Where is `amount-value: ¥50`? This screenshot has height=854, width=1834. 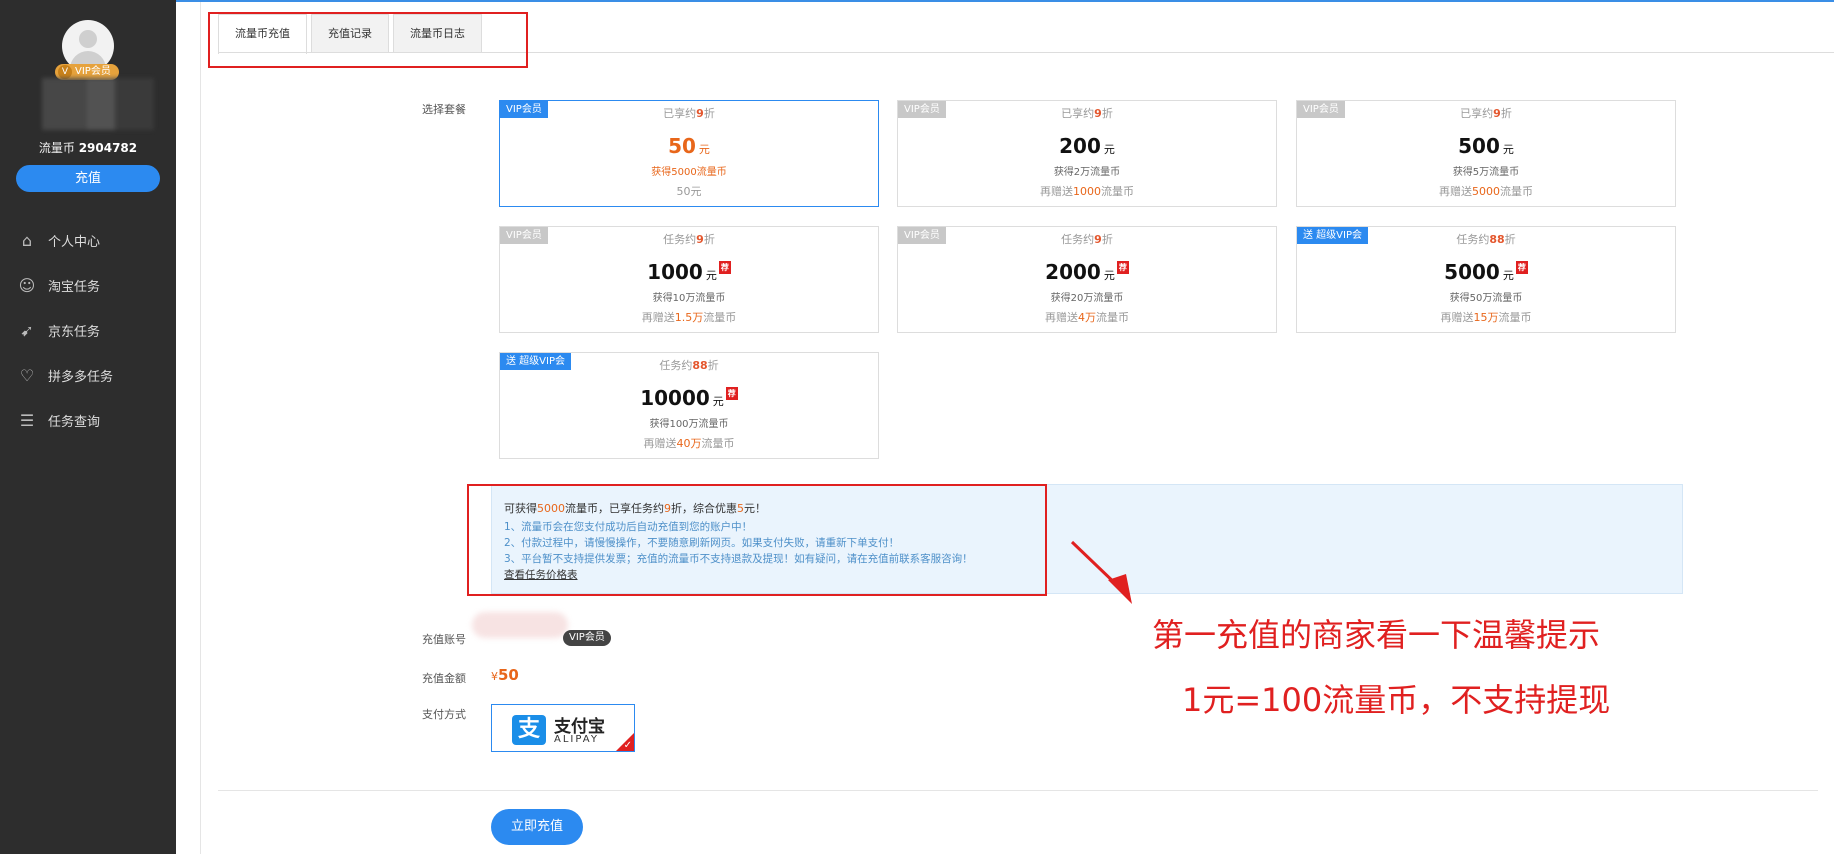 amount-value: ¥50 is located at coordinates (505, 675).